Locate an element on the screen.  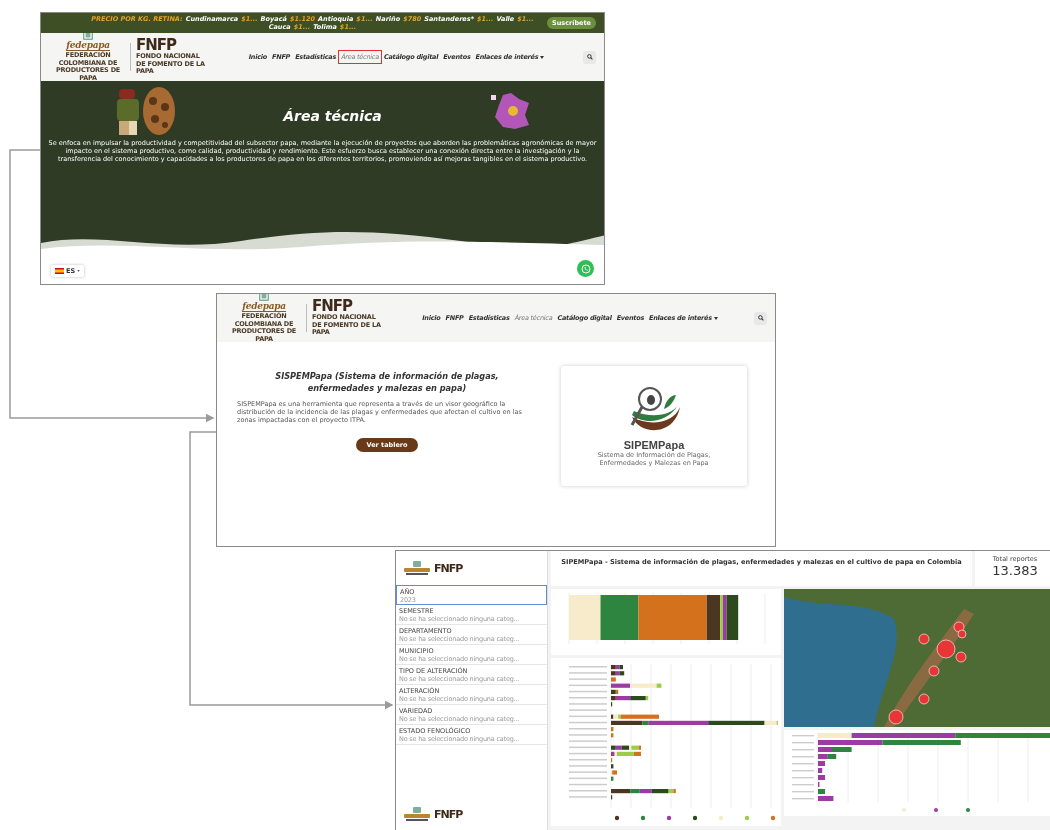
logo-name: SIPEMPapa is located at coordinates (654, 445).